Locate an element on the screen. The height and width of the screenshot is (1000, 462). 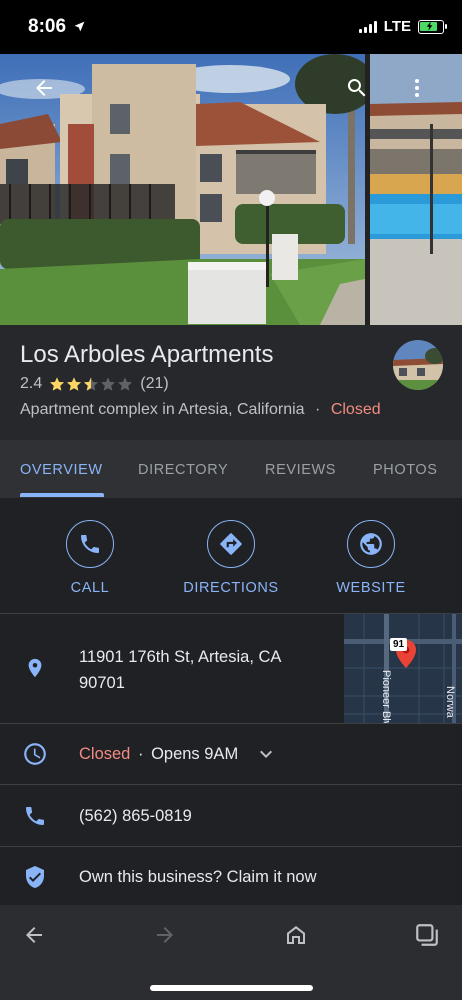
browser-forward-button is located at coordinates (165, 935).